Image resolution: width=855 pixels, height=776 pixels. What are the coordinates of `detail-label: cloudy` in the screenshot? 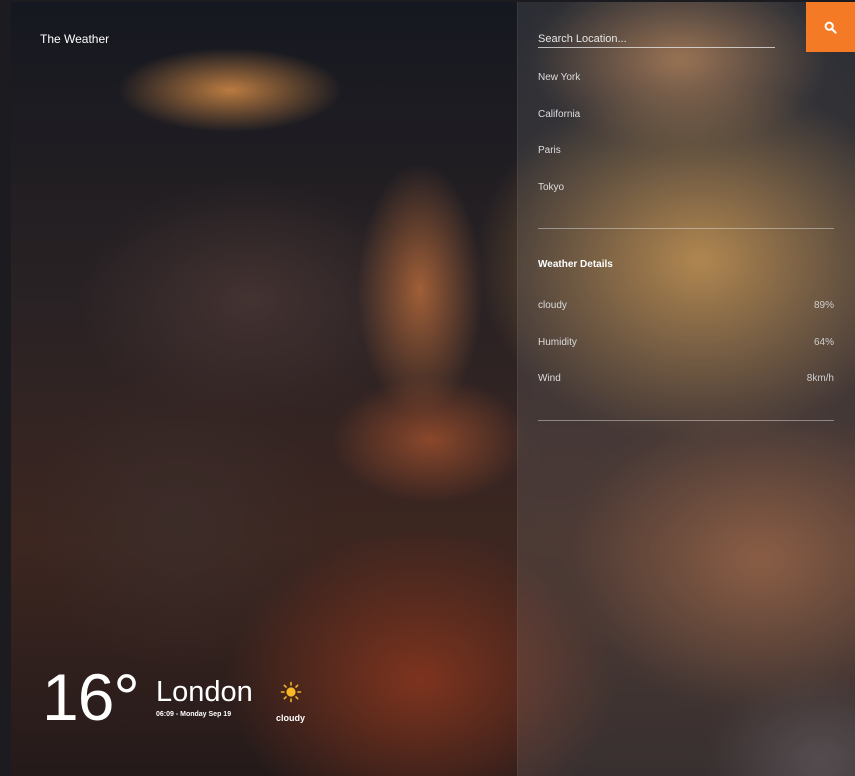 It's located at (552, 305).